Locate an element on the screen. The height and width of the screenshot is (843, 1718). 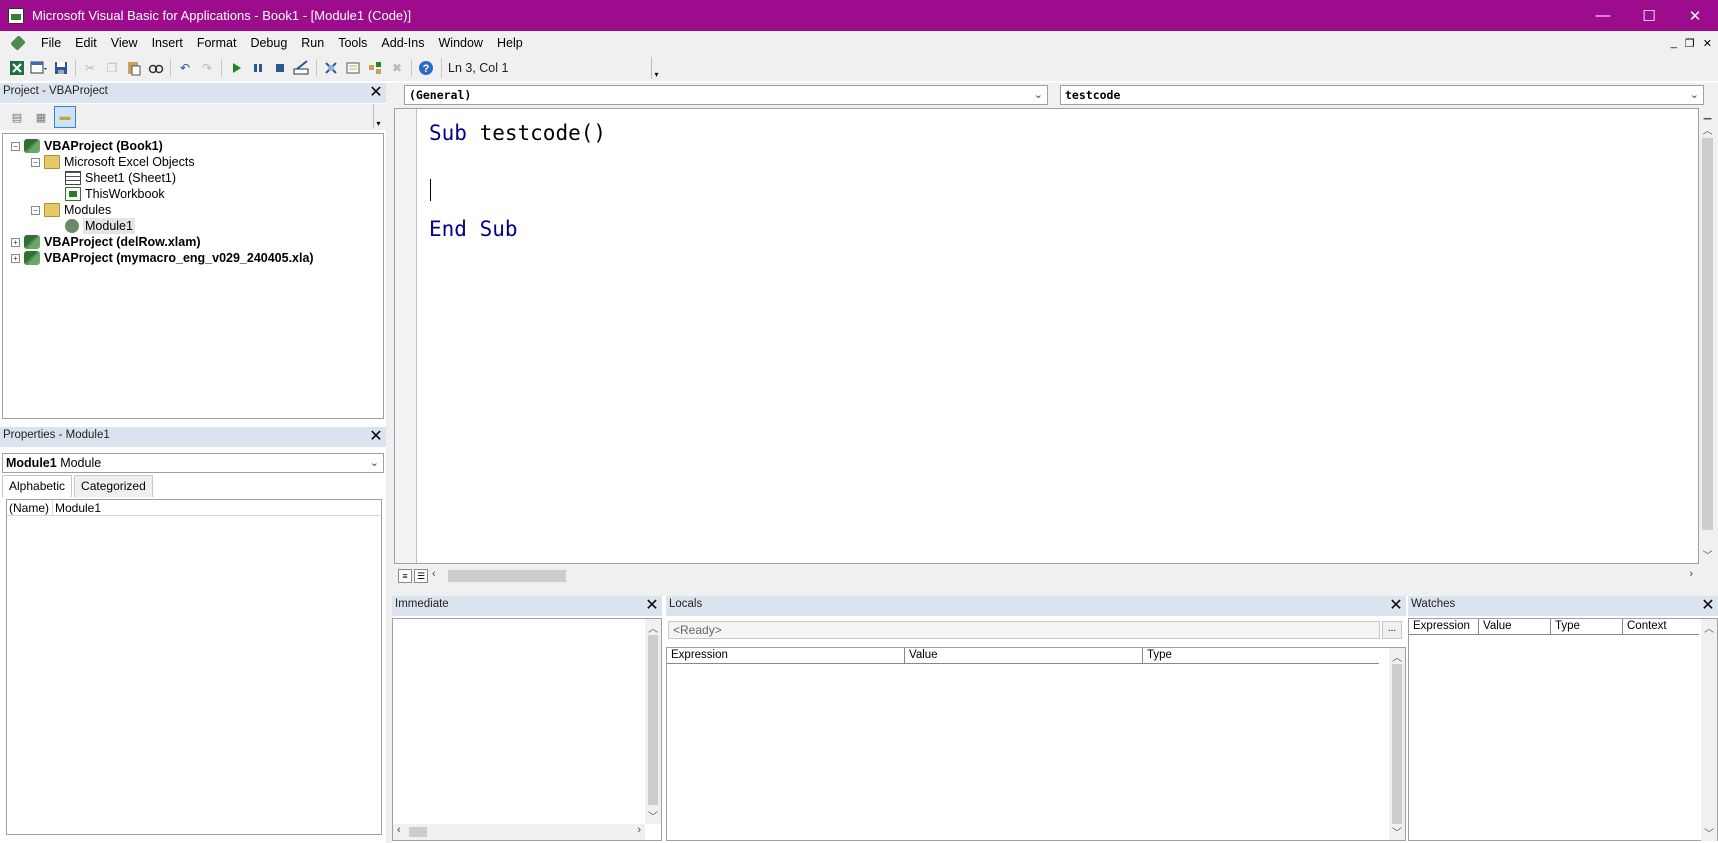
menu-tools: Tools is located at coordinates (352, 43).